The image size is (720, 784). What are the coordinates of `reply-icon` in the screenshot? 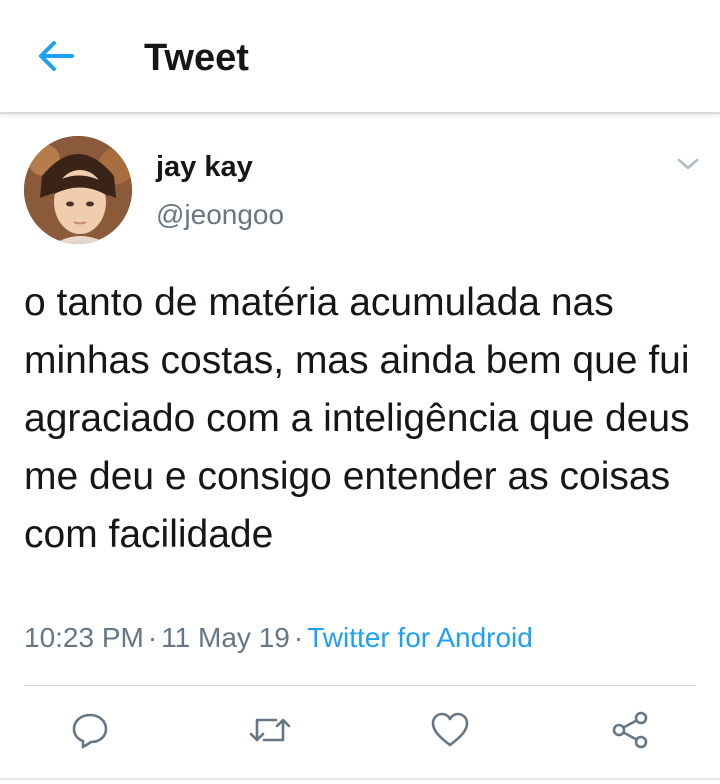 It's located at (90, 732).